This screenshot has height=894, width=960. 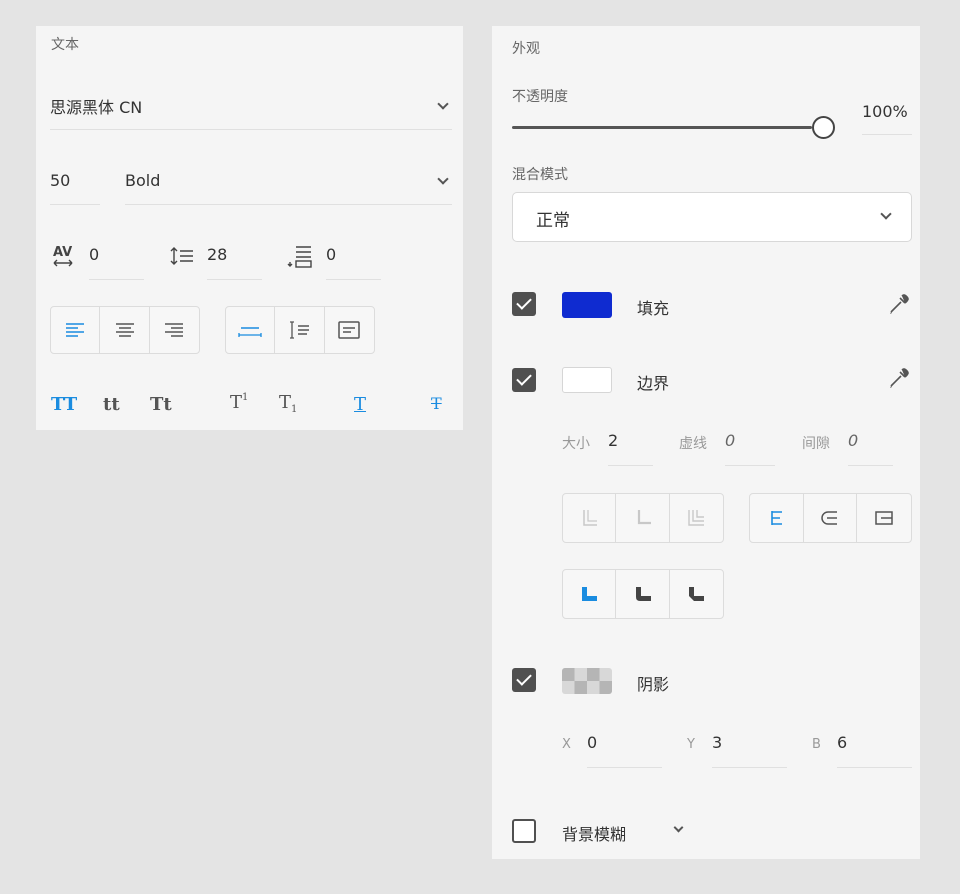 What do you see at coordinates (182, 256) in the screenshot?
I see `line-spacing-icon` at bounding box center [182, 256].